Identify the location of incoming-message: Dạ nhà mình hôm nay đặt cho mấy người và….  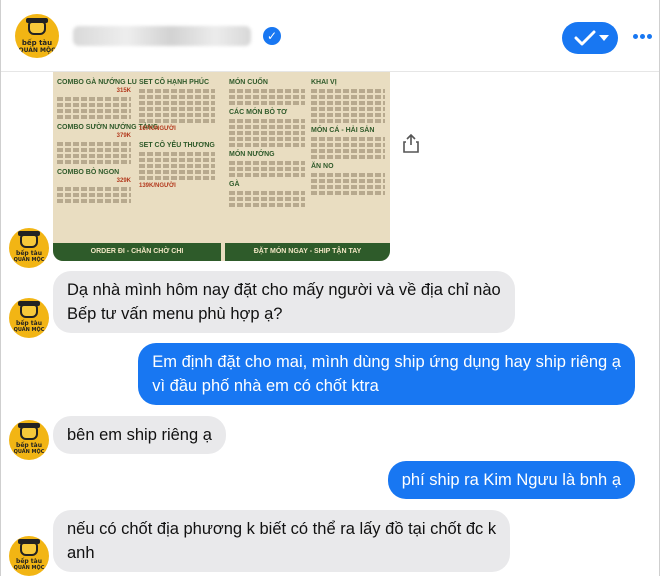
(284, 302).